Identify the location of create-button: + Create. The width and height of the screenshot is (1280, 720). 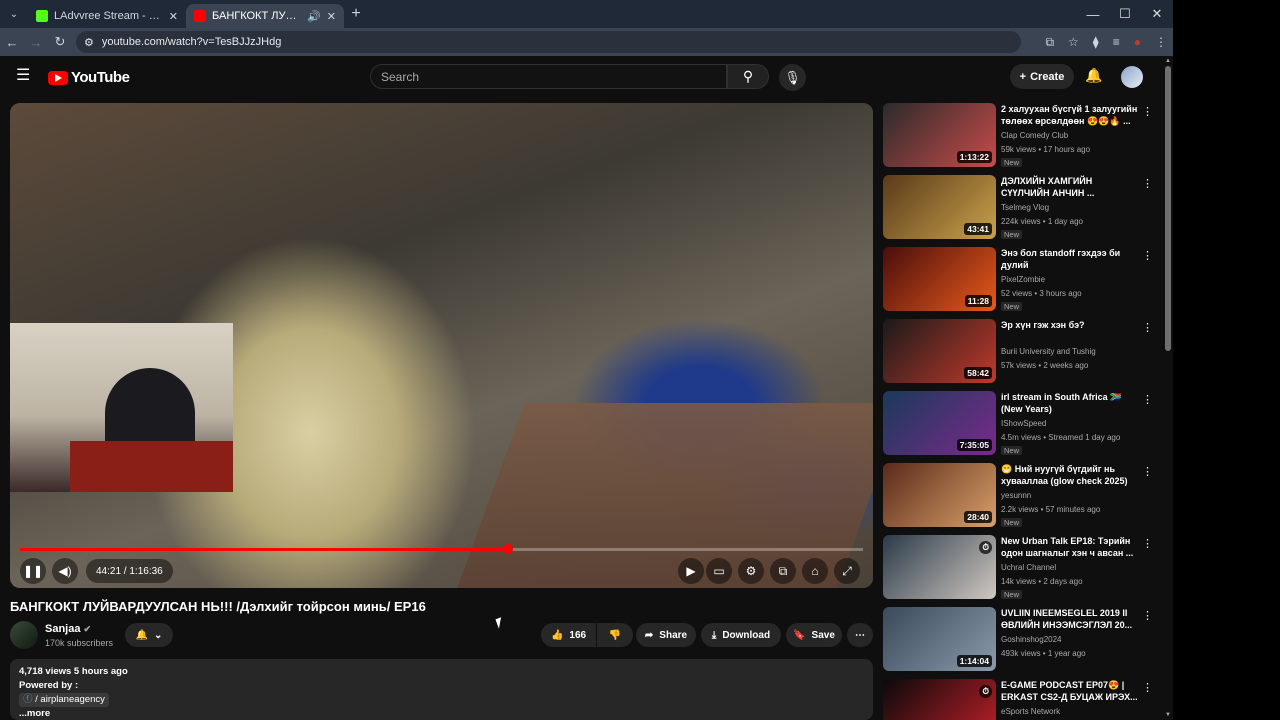
(1042, 76).